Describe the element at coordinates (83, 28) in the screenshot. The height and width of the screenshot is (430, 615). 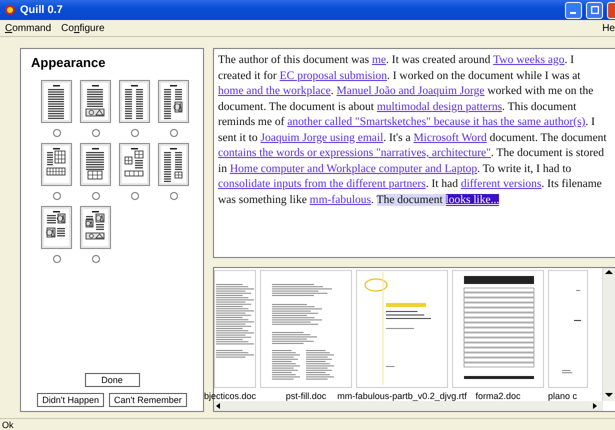
I see `menu-item: Configure` at that location.